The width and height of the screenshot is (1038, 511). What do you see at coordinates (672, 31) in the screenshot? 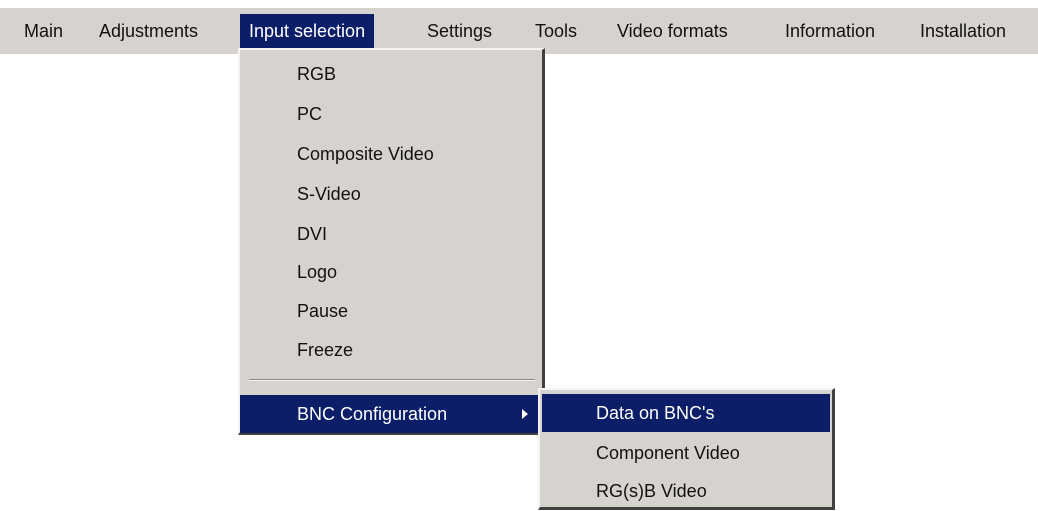
I see `menu-video-formats: Video formats` at bounding box center [672, 31].